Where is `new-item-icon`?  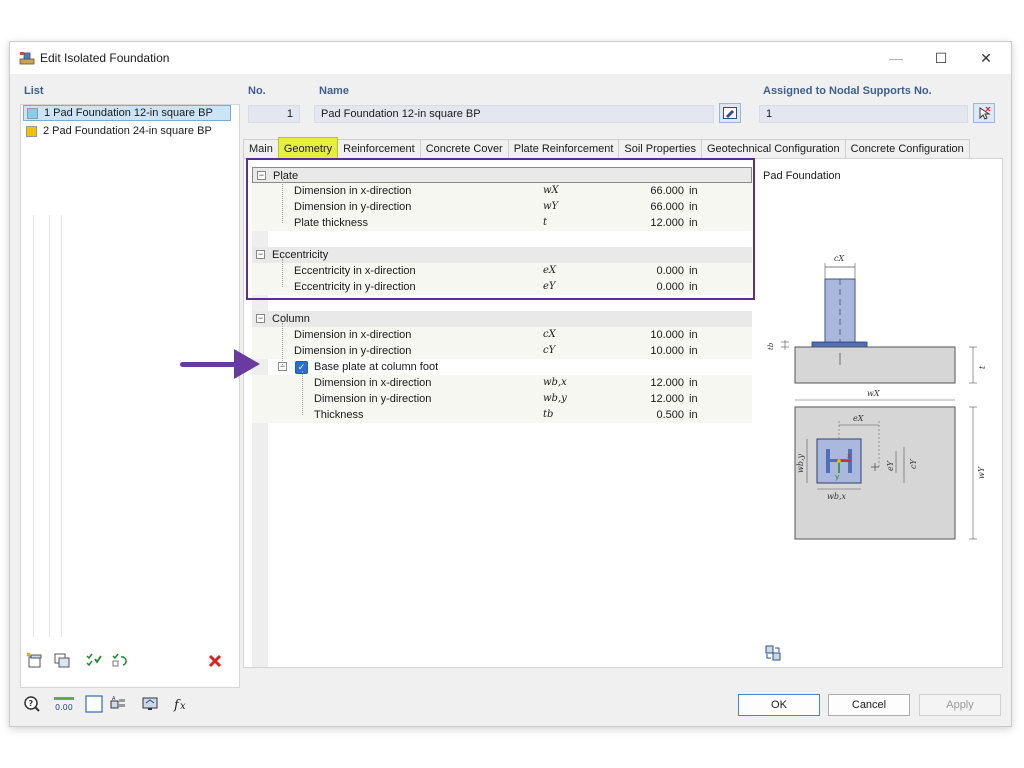
new-item-icon is located at coordinates (34, 660).